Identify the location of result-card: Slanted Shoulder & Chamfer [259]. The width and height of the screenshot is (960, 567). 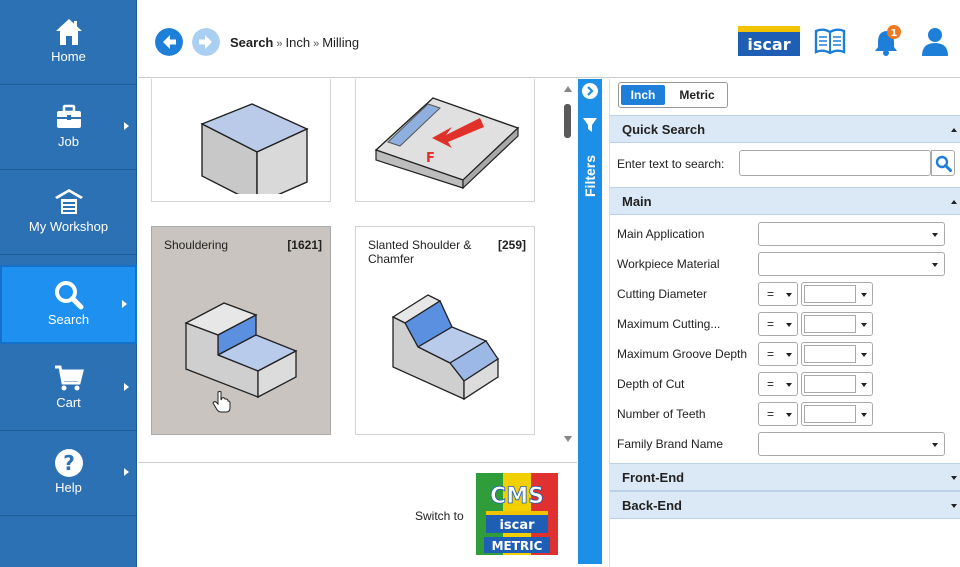
(445, 330).